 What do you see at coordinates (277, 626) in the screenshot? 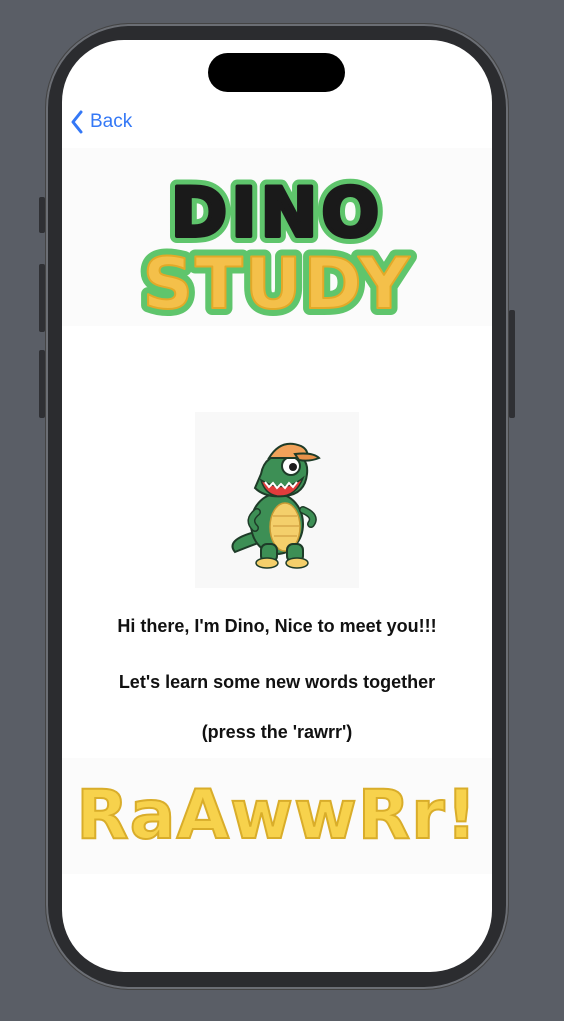
I see `greeting-text: Hi there, I'm Dino, Nice to meet you!!!` at bounding box center [277, 626].